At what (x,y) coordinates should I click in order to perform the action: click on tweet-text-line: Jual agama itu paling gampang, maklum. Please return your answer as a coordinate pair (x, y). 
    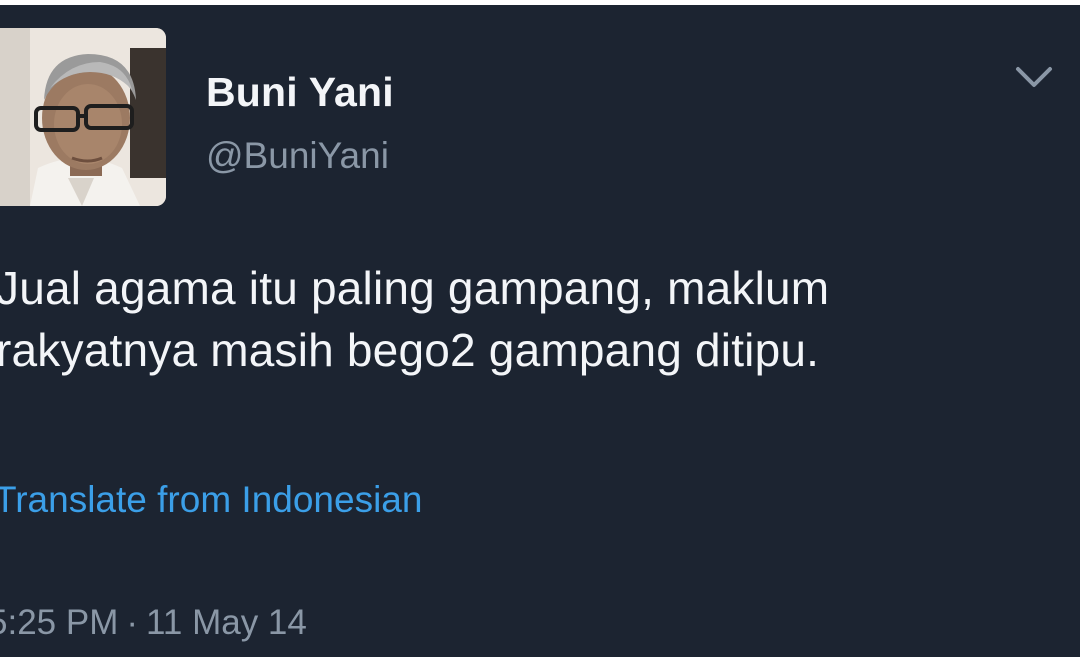
    Looking at the image, I should click on (415, 288).